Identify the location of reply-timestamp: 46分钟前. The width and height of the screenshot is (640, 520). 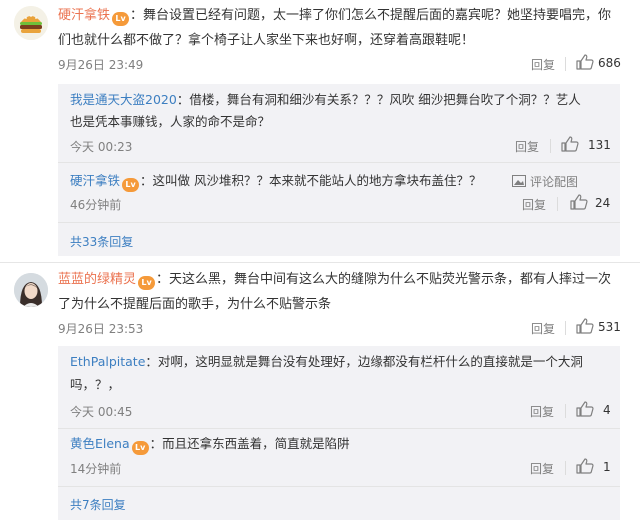
(96, 205).